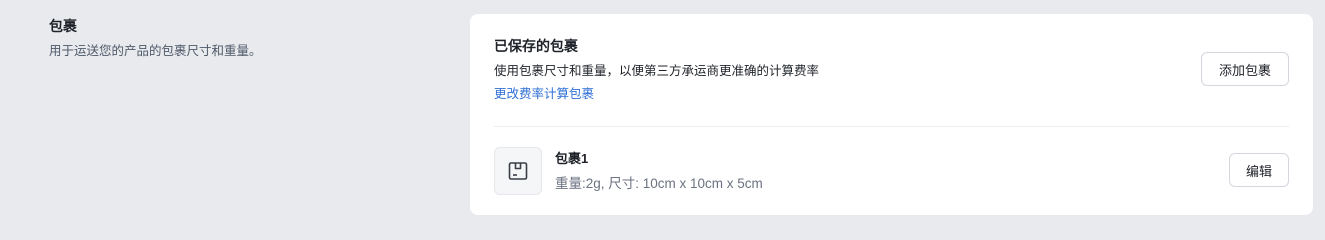 This screenshot has height=240, width=1325. I want to click on package-list-item: 包裹1 重量:2g, 尺寸: 10cm x 10cm x 5cm, so click(891, 171).